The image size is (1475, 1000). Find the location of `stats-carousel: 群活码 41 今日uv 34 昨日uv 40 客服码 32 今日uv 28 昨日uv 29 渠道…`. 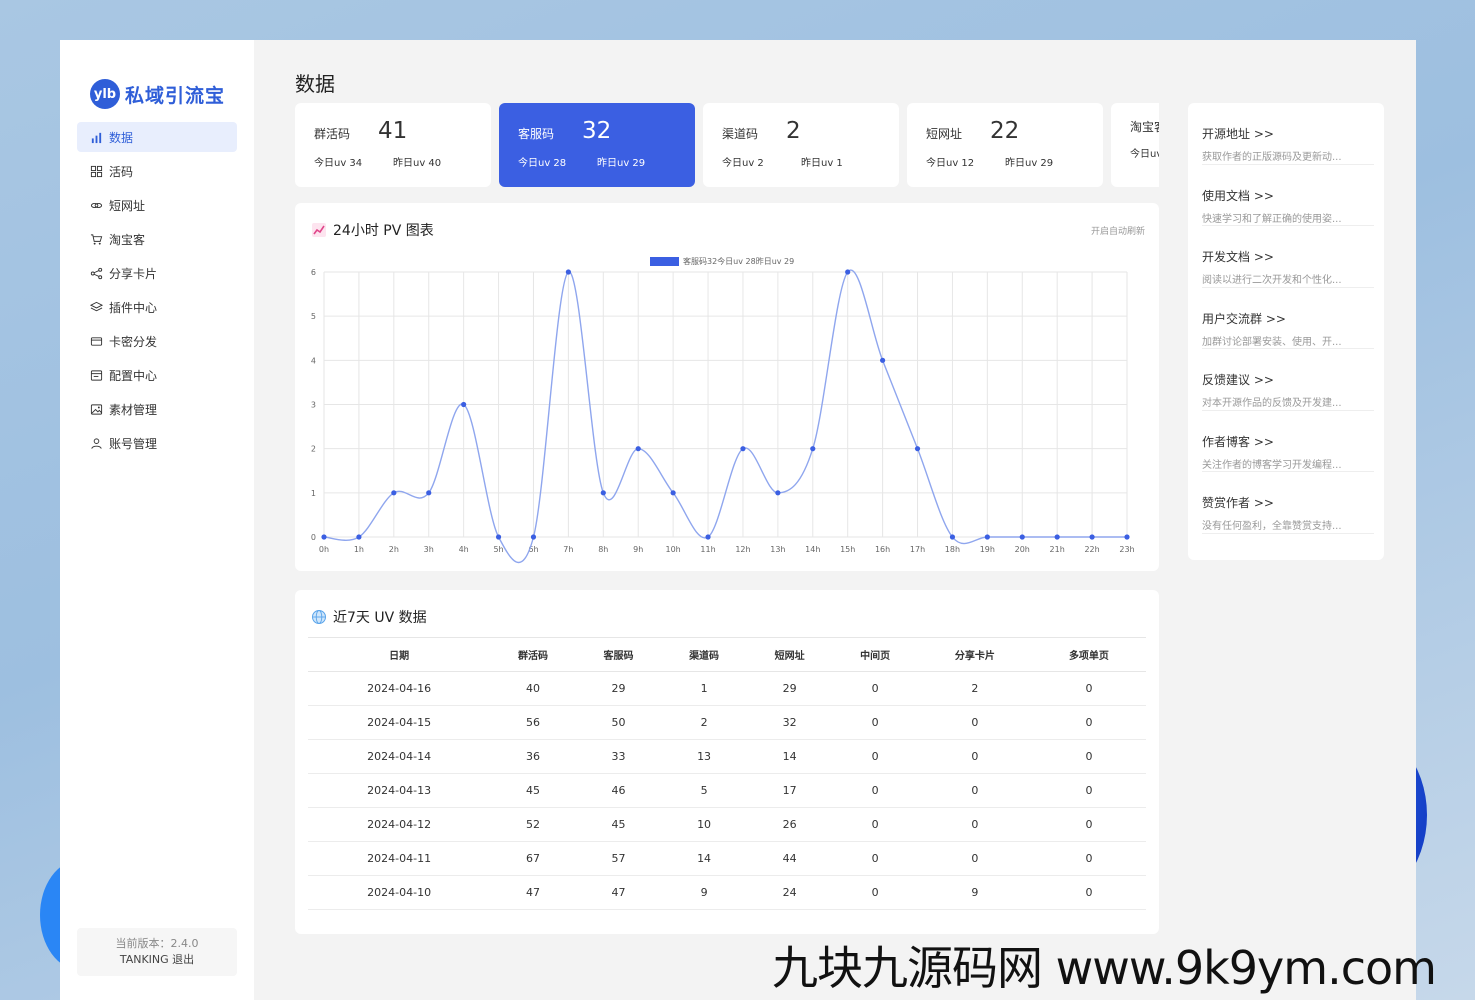

stats-carousel: 群活码 41 今日uv 34 昨日uv 40 客服码 32 今日uv 28 昨日uv 29 渠道… is located at coordinates (727, 146).